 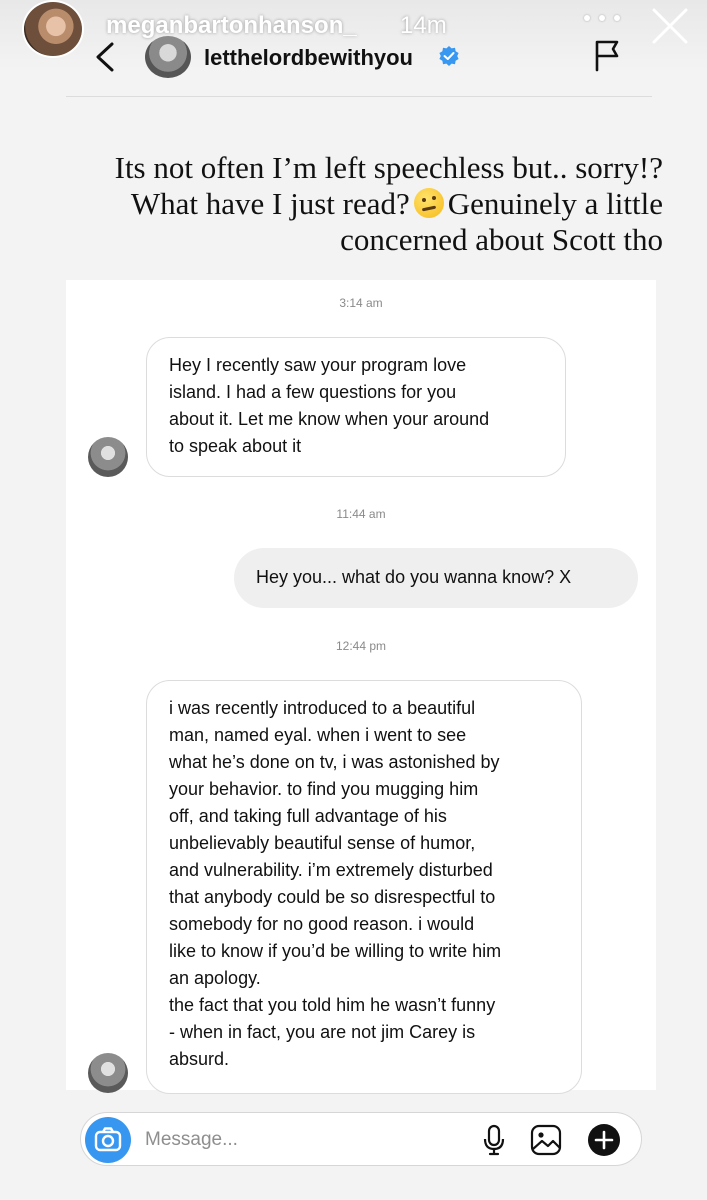 I want to click on outgoing-message: Hey you... what do you wanna know? X, so click(x=436, y=578).